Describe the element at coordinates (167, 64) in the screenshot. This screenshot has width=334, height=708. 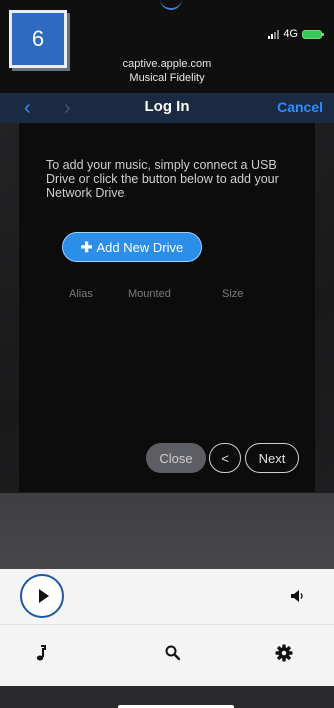
I see `host-url: captive.apple.com` at that location.